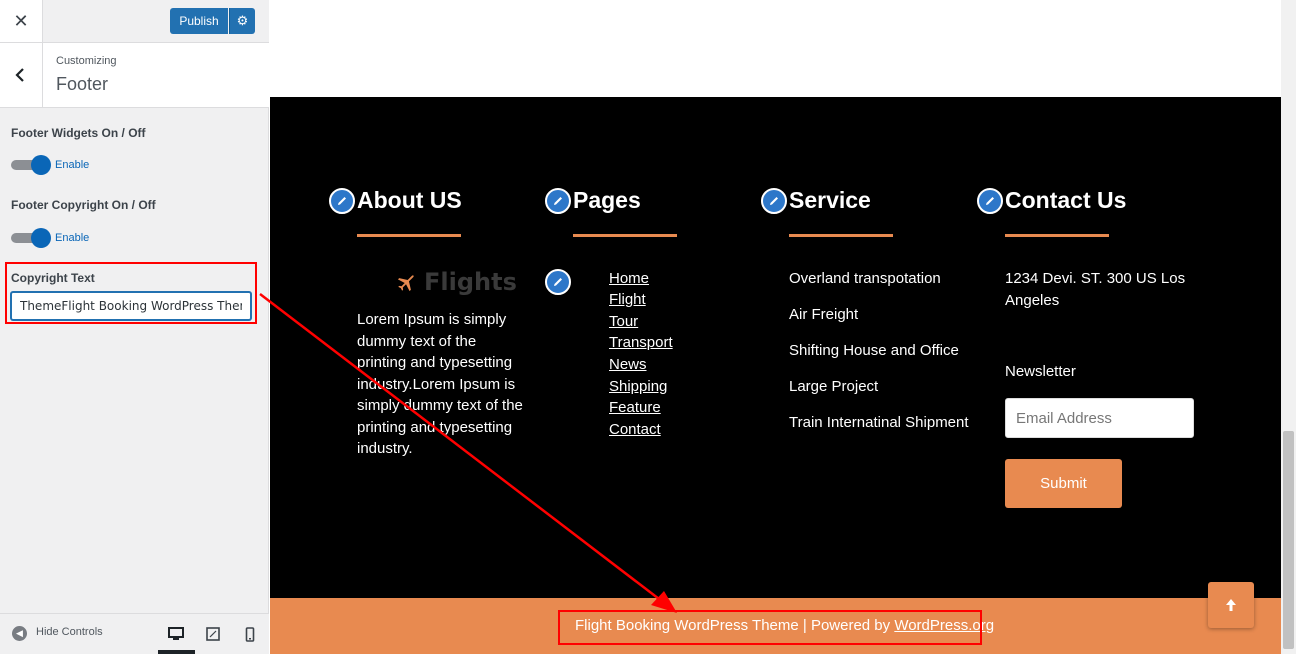 Image resolution: width=1296 pixels, height=654 pixels. What do you see at coordinates (638, 386) in the screenshot?
I see `page-link-shipping: Shipping` at bounding box center [638, 386].